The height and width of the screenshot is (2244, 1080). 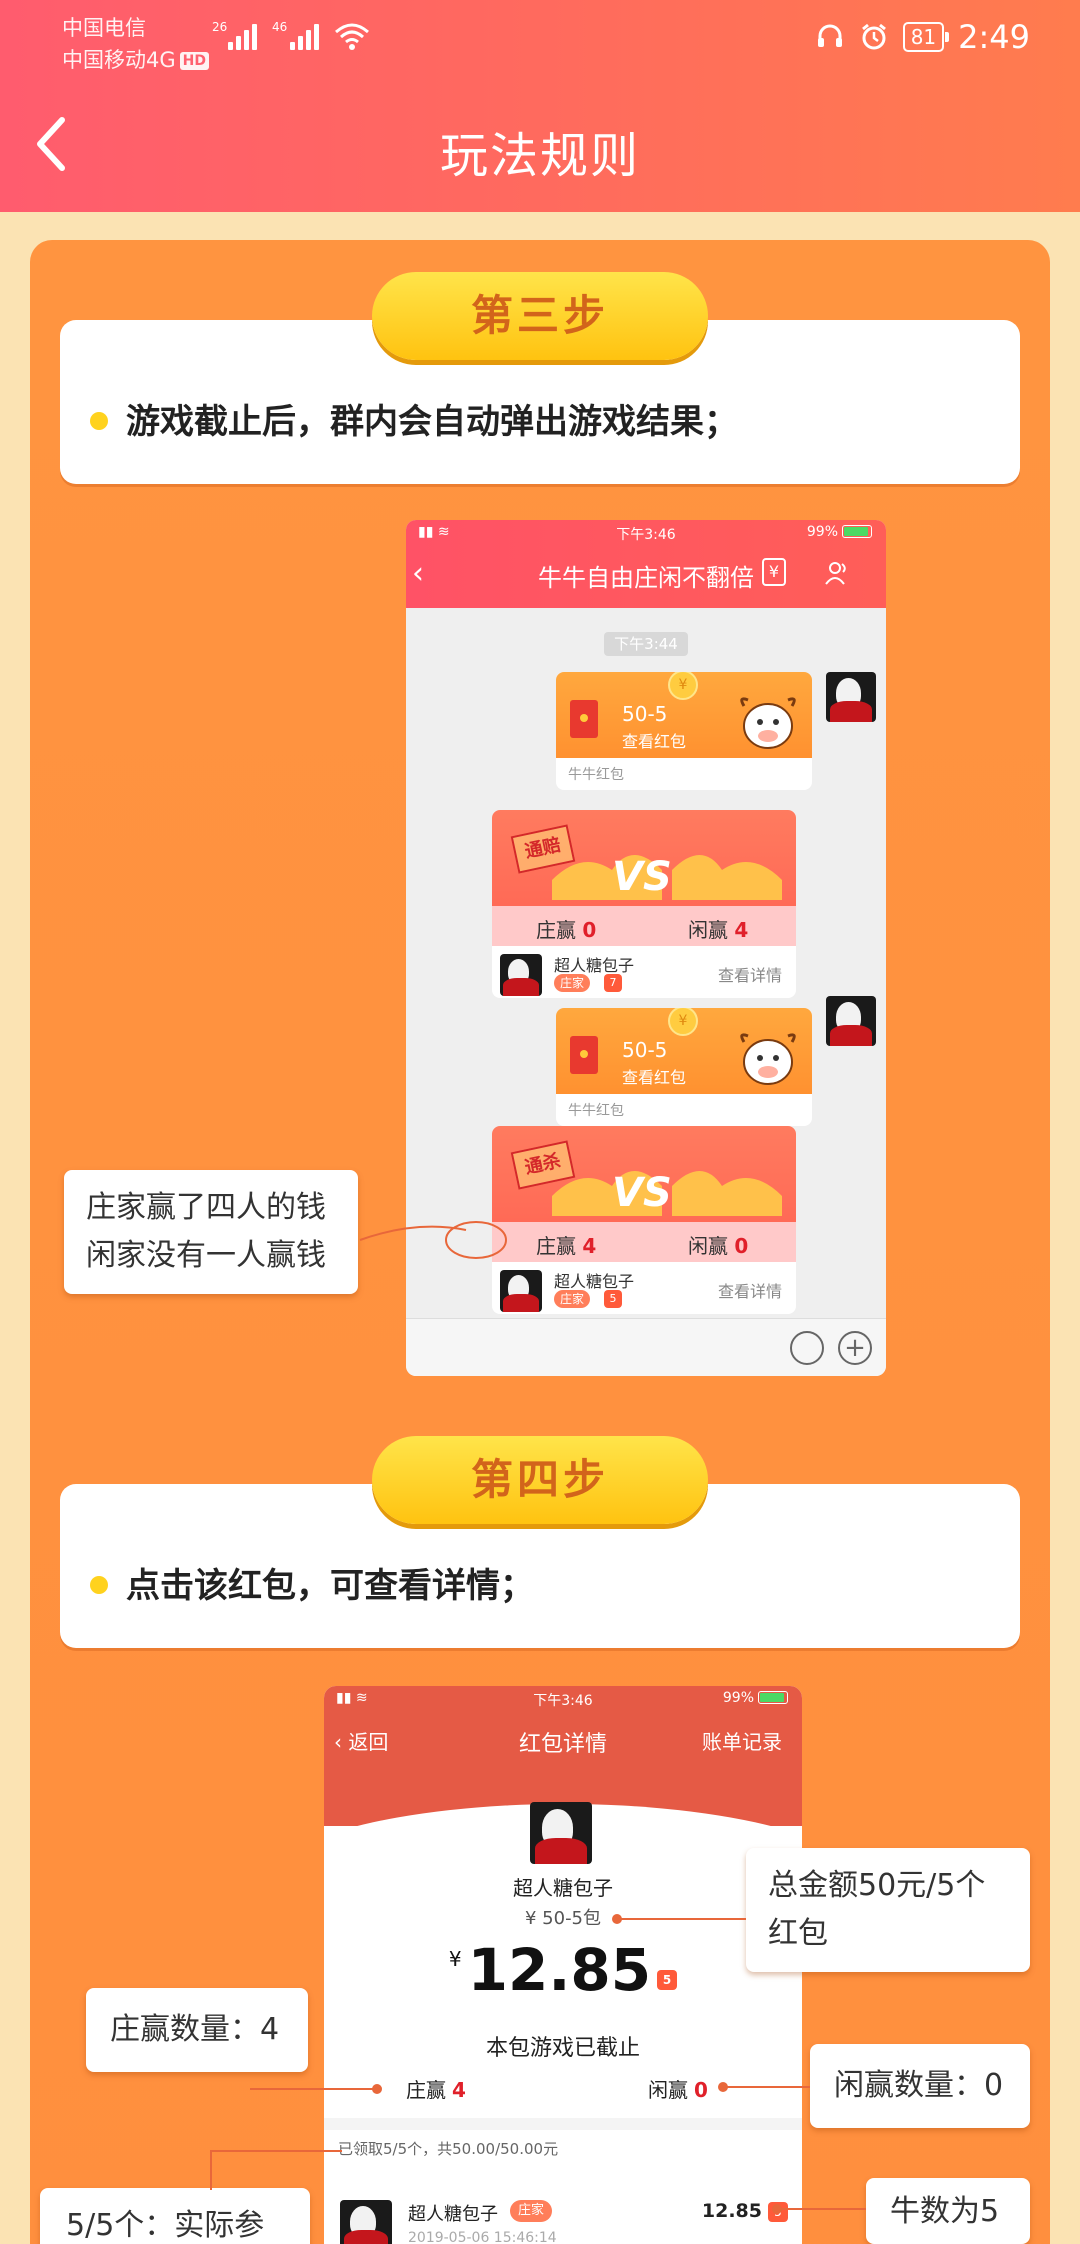 What do you see at coordinates (211, 1232) in the screenshot?
I see `callout-banker-won: 庄家赢了四人的钱 闲家没有一人赢钱` at bounding box center [211, 1232].